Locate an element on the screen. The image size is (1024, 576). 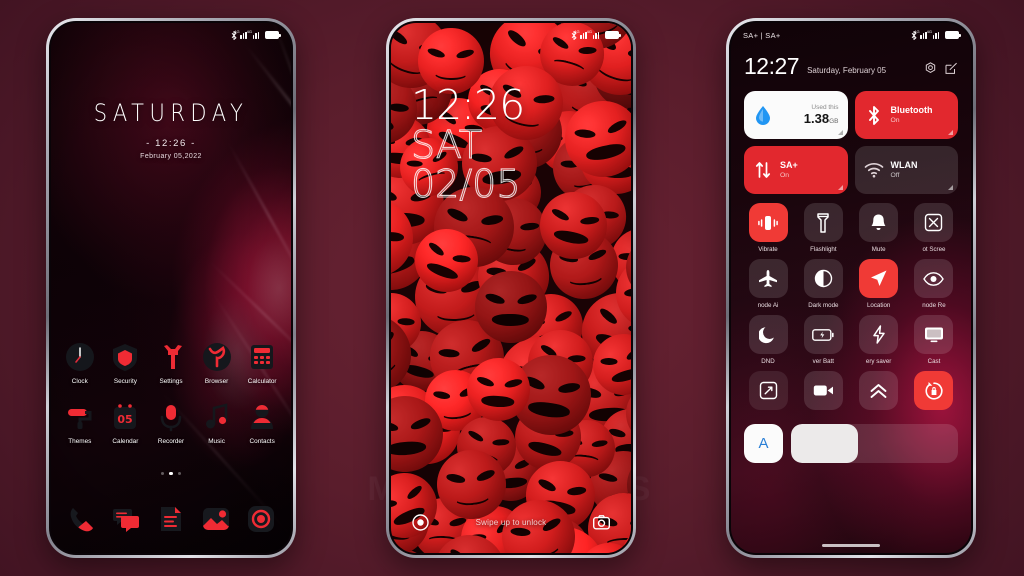
bell-icon is located at coordinates (879, 222).